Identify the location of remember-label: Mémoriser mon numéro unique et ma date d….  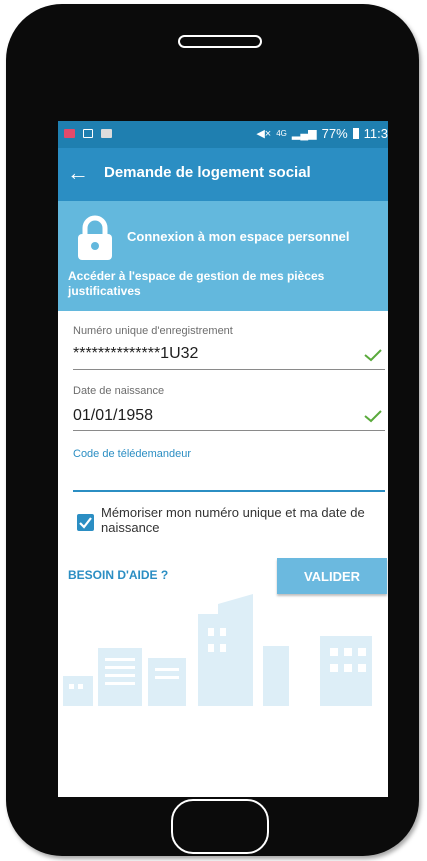
(243, 520).